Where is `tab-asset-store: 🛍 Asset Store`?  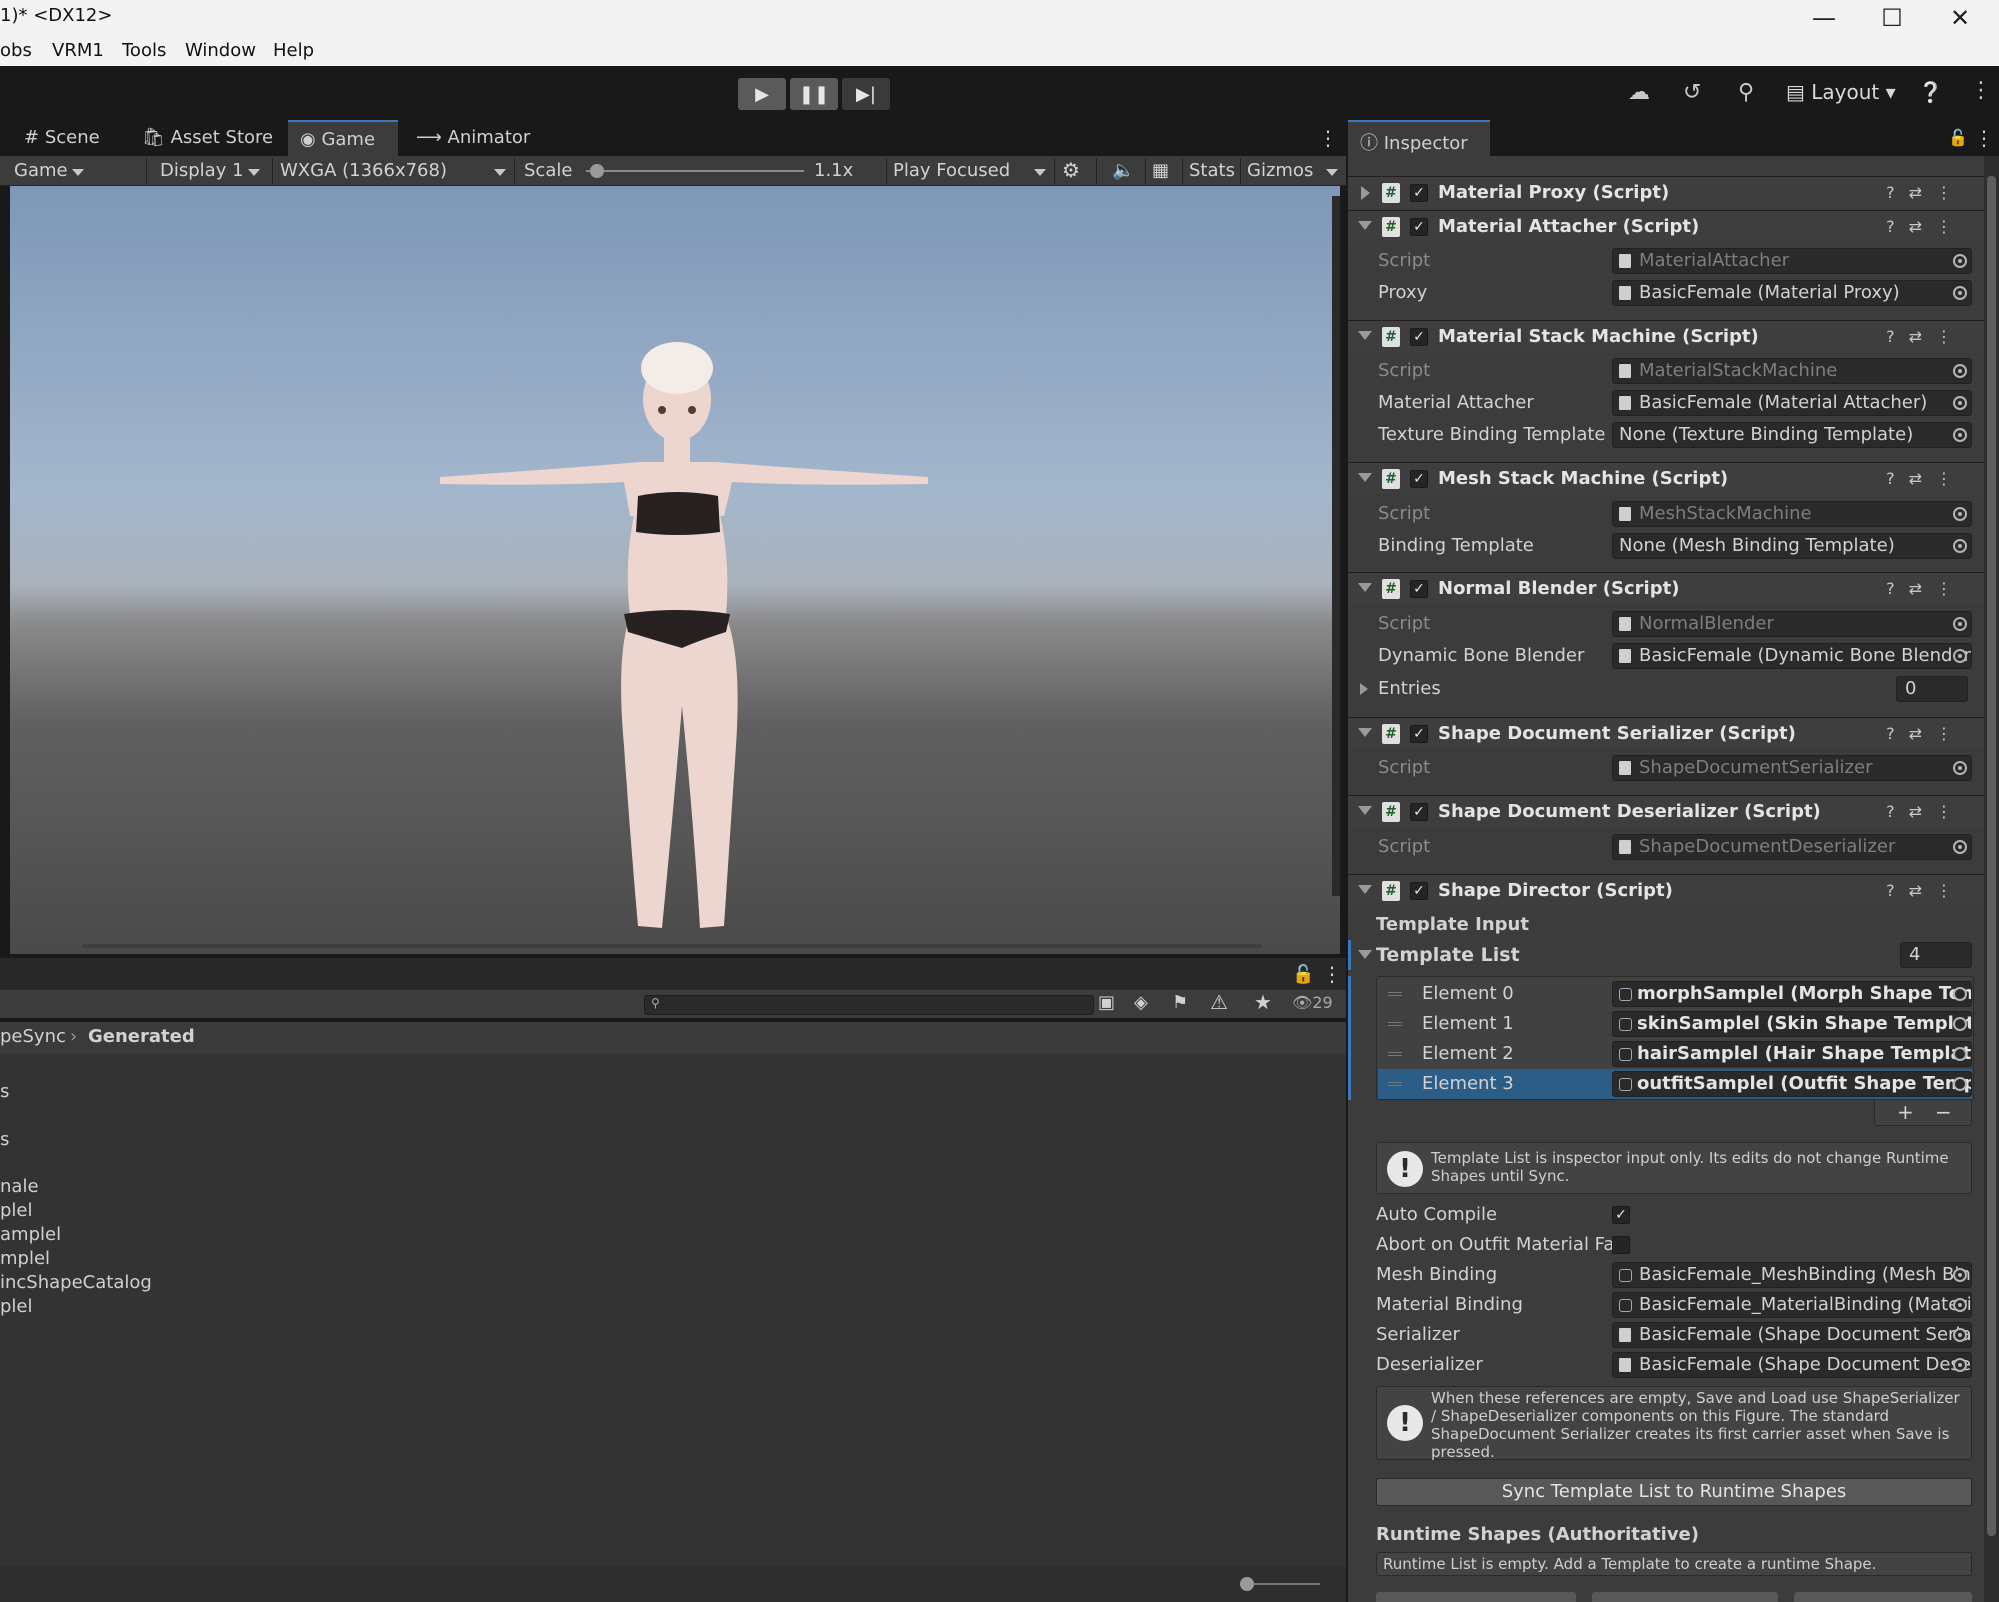
tab-asset-store: 🛍 Asset Store is located at coordinates (207, 138).